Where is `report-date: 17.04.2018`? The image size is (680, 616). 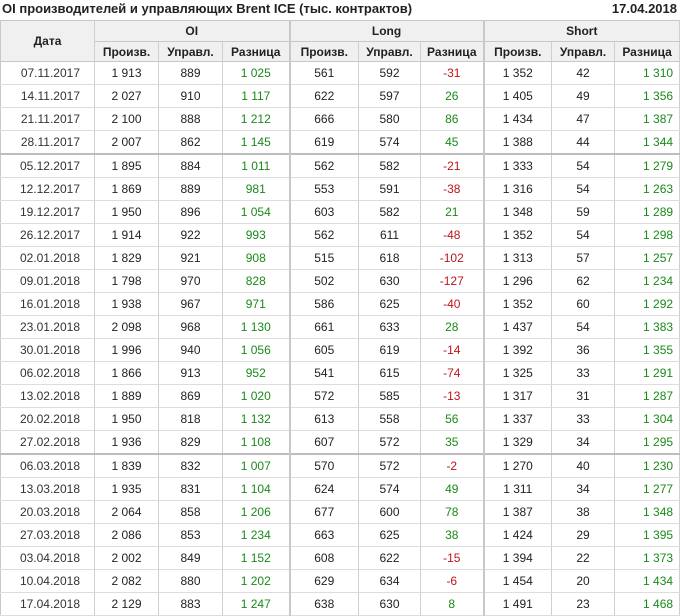 report-date: 17.04.2018 is located at coordinates (644, 8).